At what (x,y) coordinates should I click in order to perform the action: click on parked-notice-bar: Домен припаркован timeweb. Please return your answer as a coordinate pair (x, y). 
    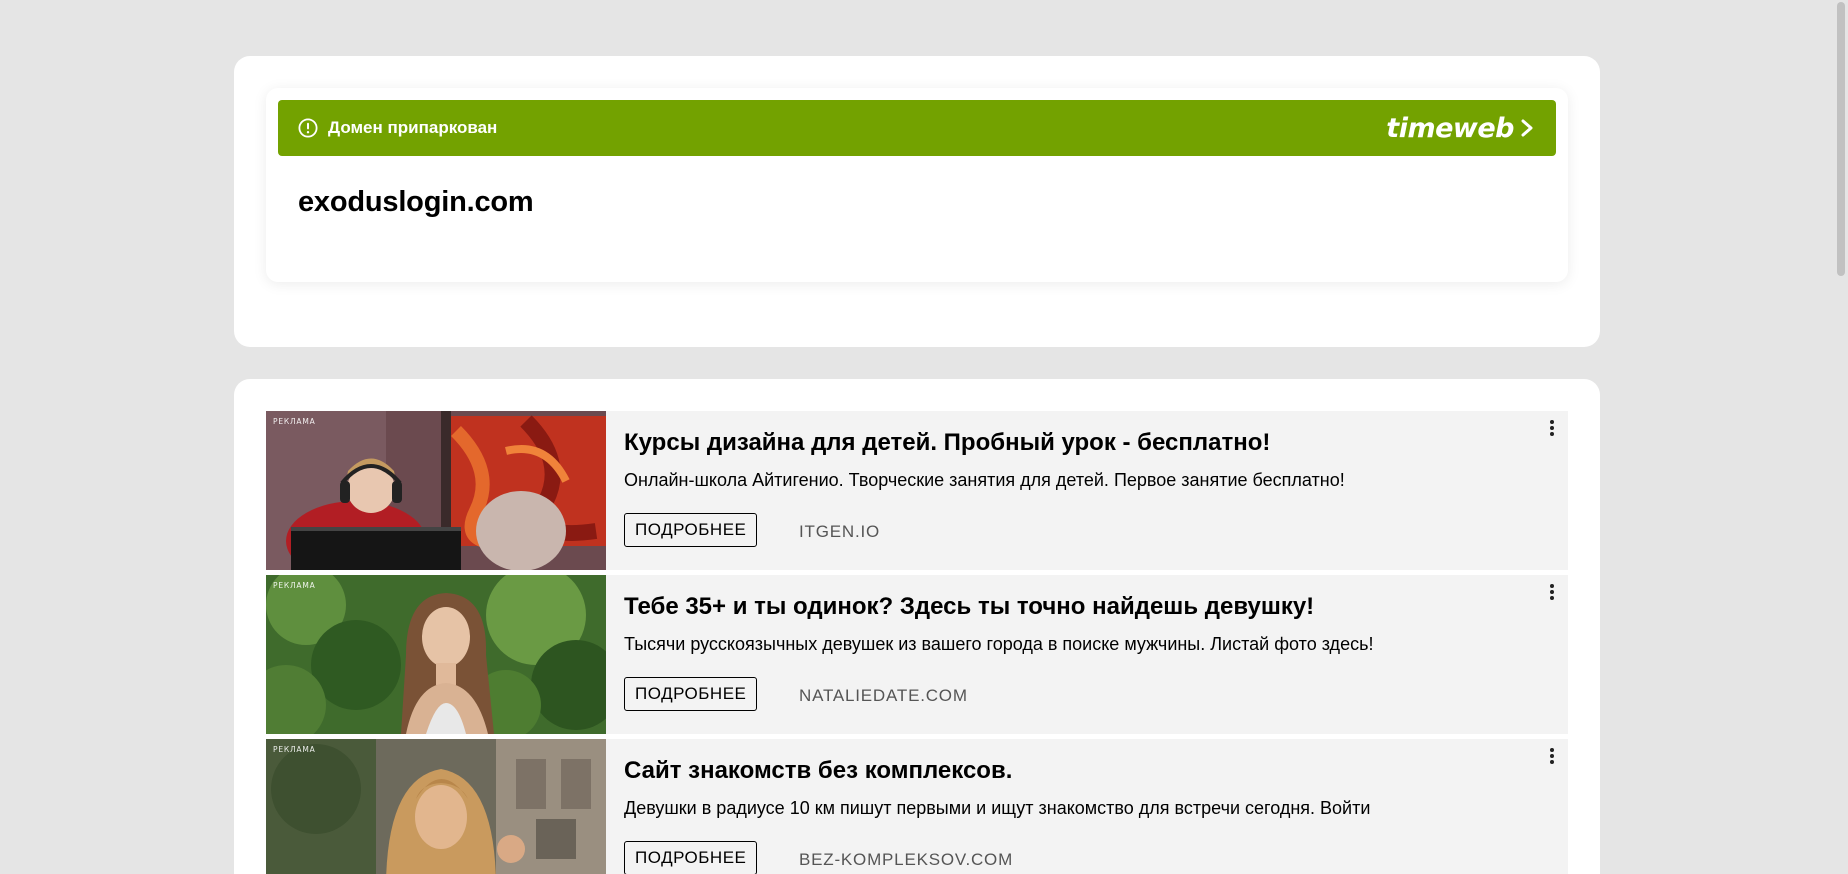
    Looking at the image, I should click on (917, 128).